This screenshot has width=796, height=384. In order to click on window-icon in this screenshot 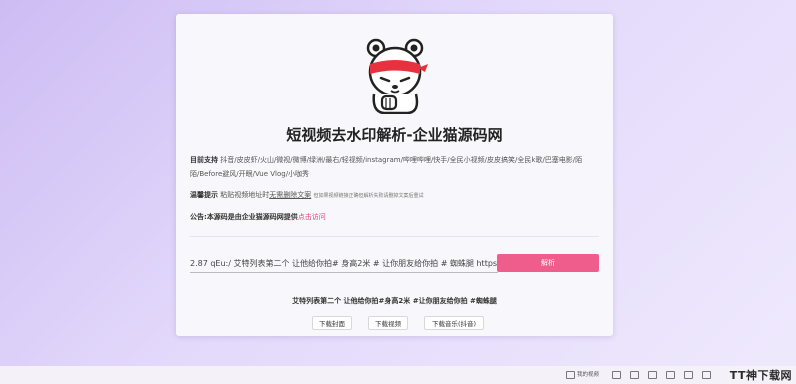, I will do `click(634, 374)`.